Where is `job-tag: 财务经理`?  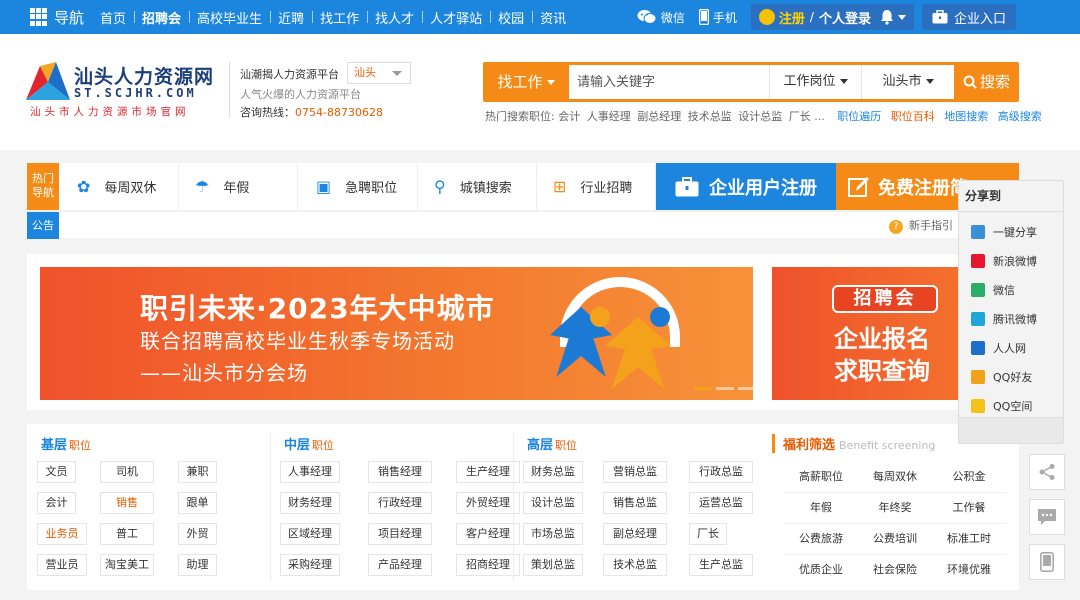 job-tag: 财务经理 is located at coordinates (310, 503).